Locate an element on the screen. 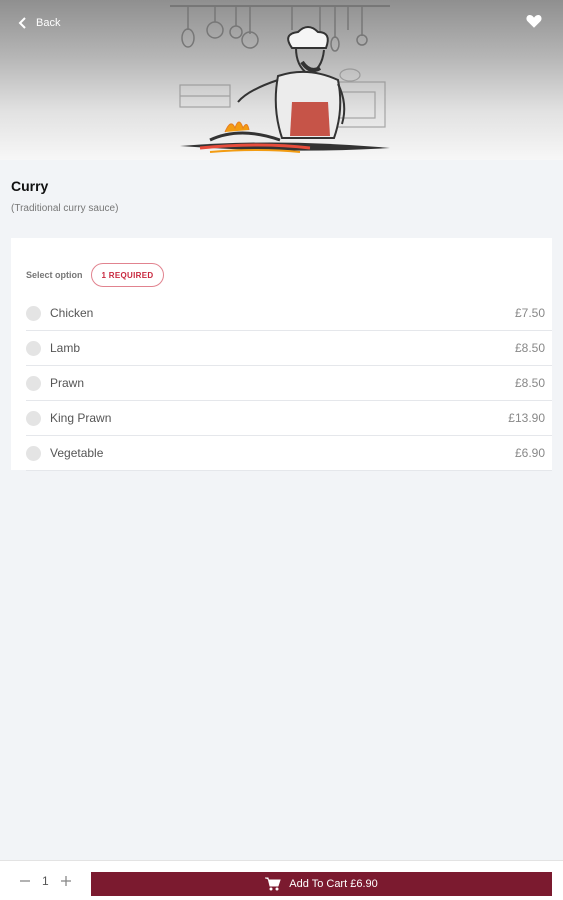 This screenshot has height=900, width=563. add-to-cart-button: Add To Cart £6.90 is located at coordinates (321, 884).